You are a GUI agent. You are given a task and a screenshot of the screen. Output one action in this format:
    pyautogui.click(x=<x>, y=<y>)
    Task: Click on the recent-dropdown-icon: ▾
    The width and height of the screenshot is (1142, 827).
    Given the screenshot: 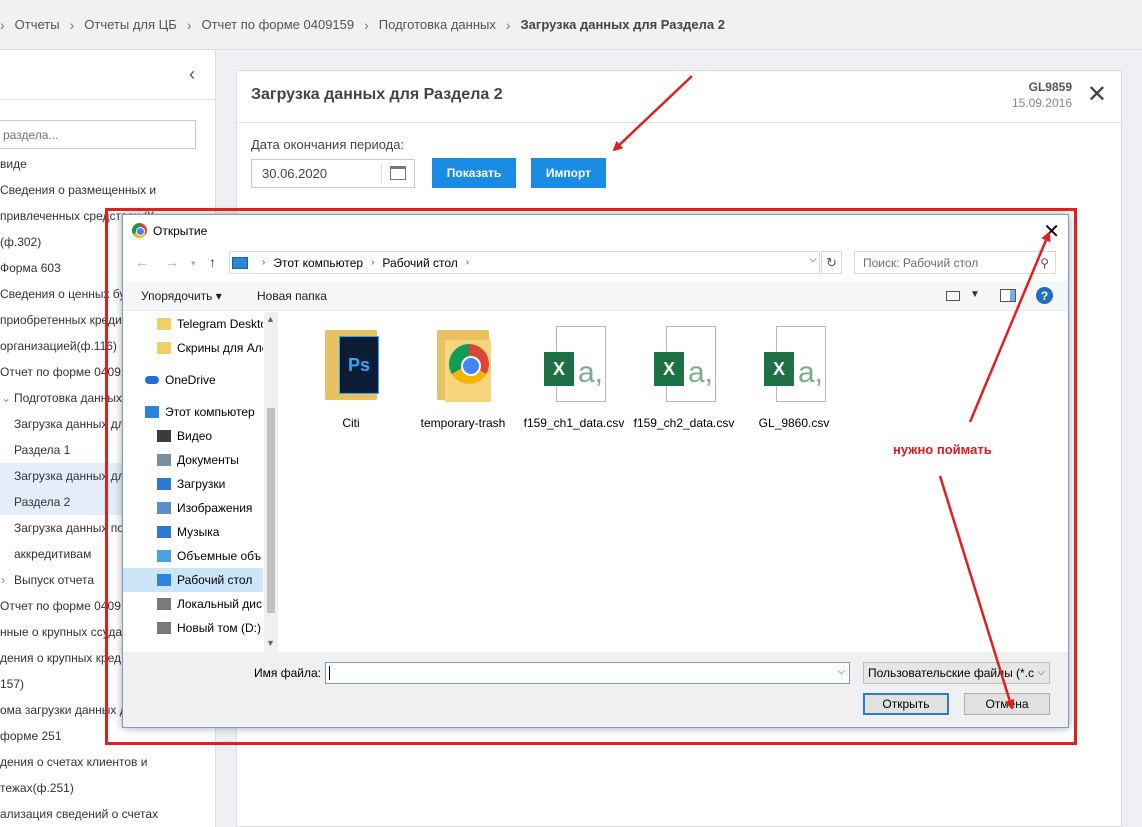 What is the action you would take?
    pyautogui.click(x=193, y=263)
    